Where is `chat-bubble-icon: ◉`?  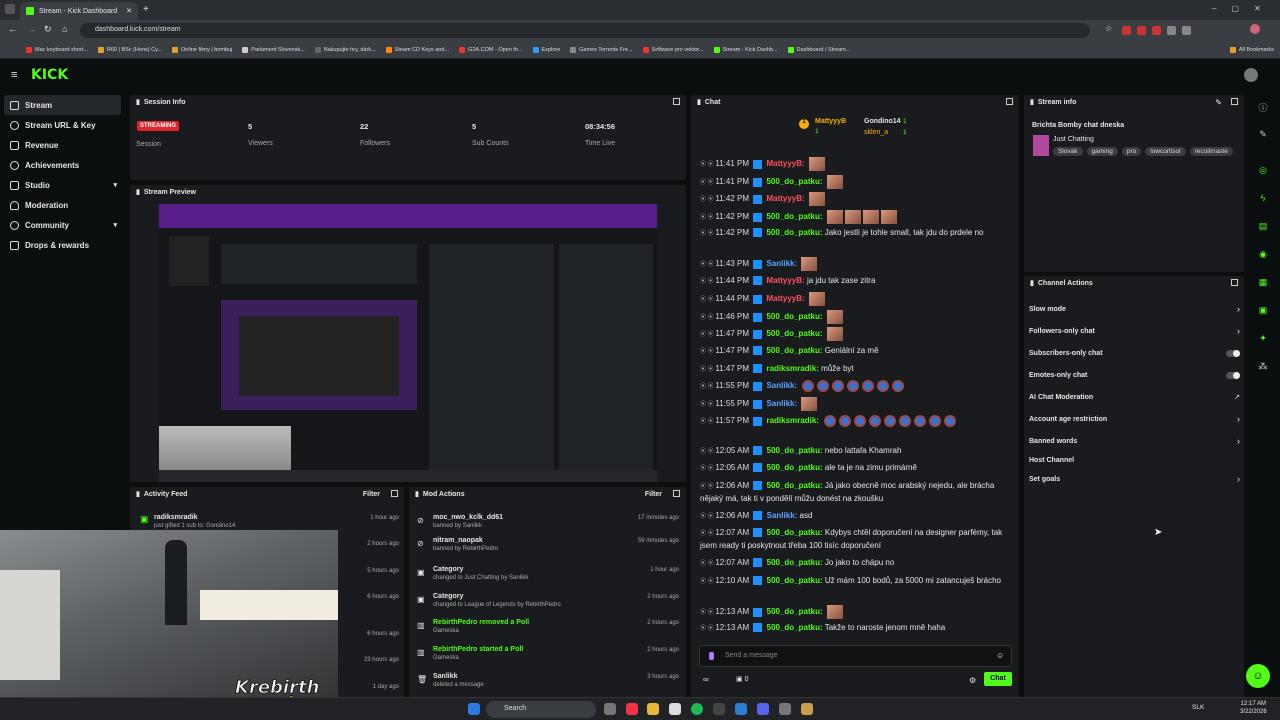 chat-bubble-icon: ◉ is located at coordinates (1263, 255).